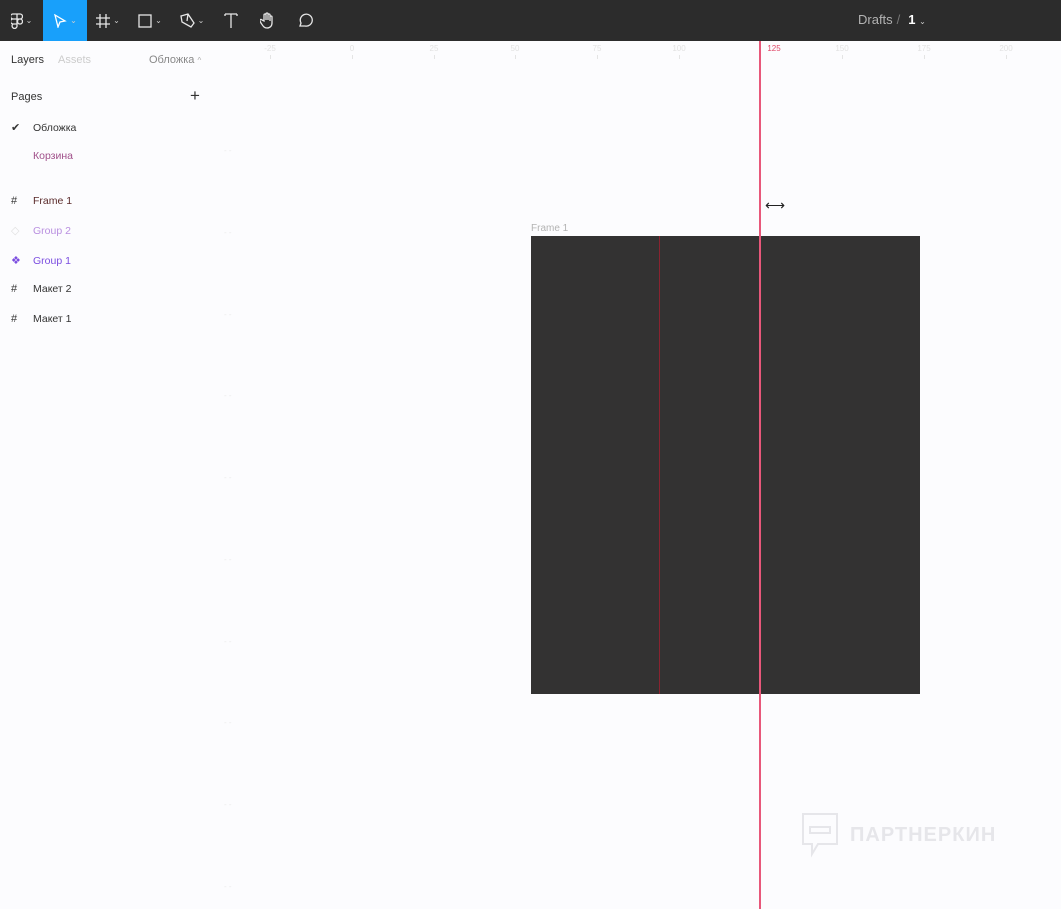  Describe the element at coordinates (15, 231) in the screenshot. I see `component-outline-icon: ◇` at that location.